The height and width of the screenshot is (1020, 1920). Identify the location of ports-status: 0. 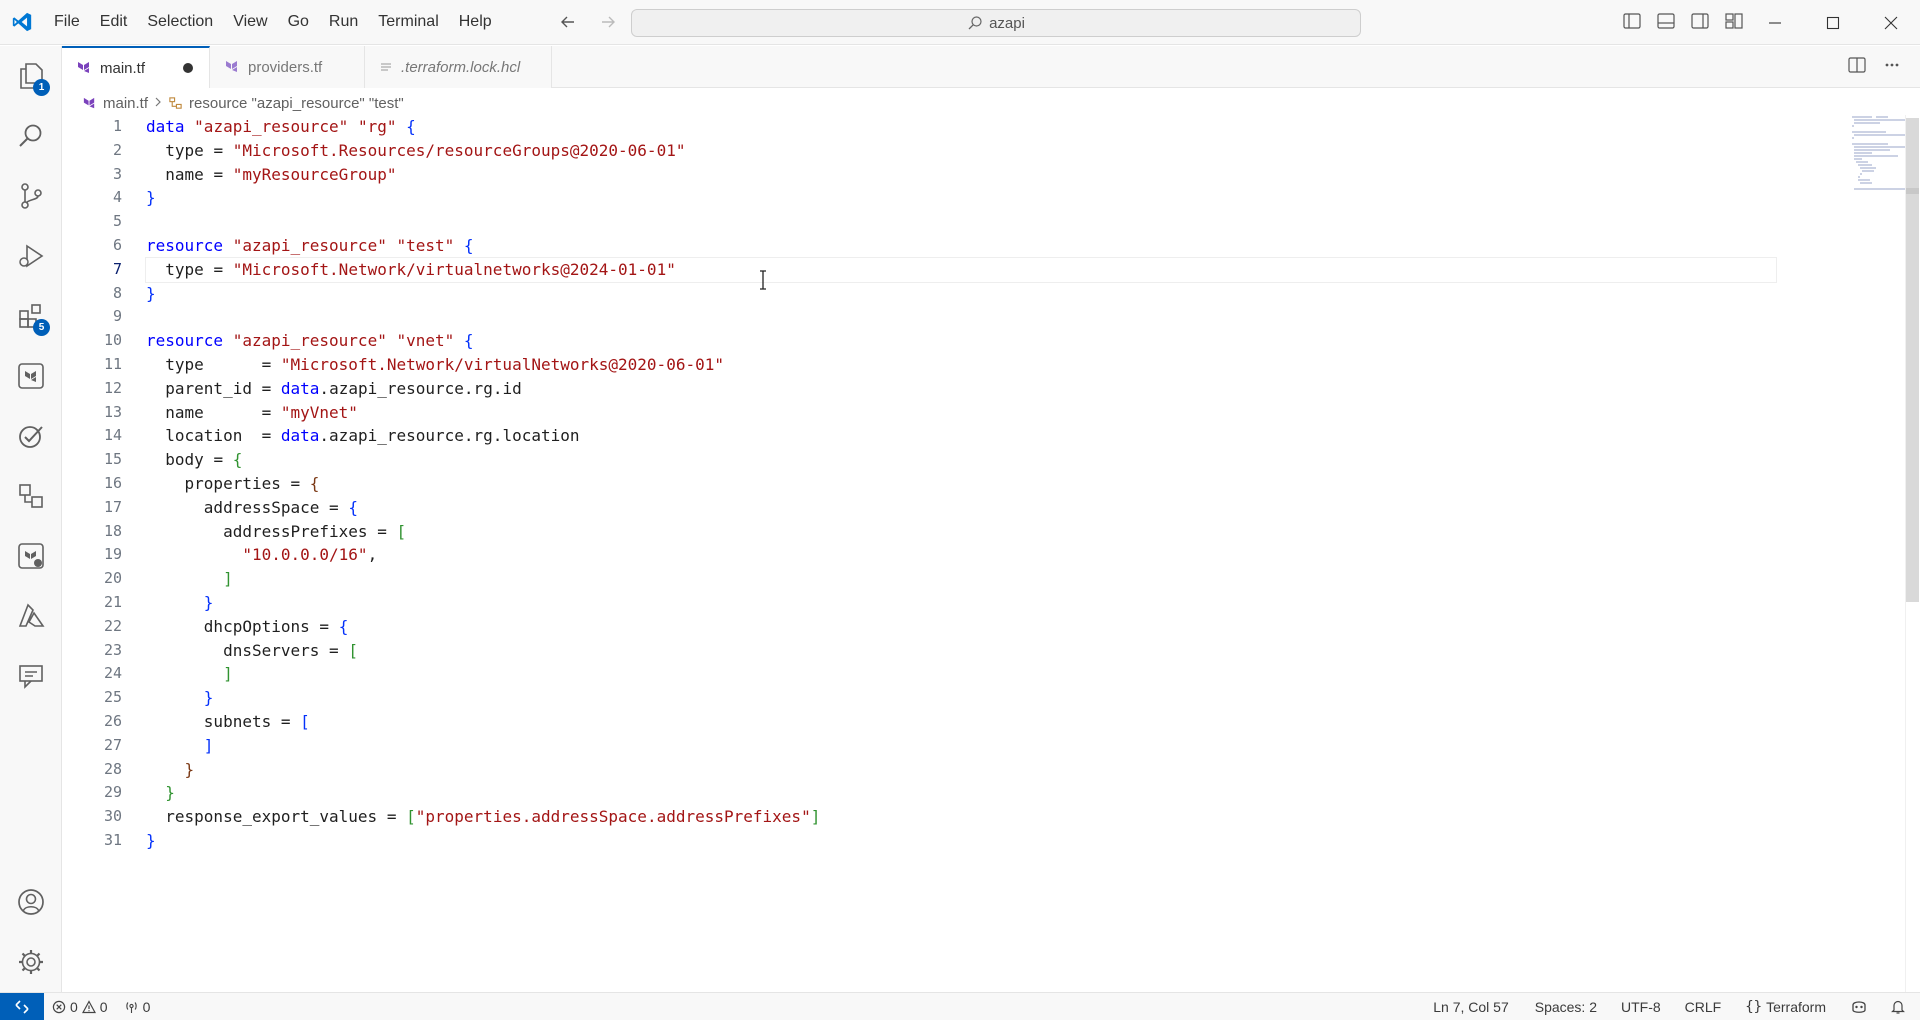
(137, 1006).